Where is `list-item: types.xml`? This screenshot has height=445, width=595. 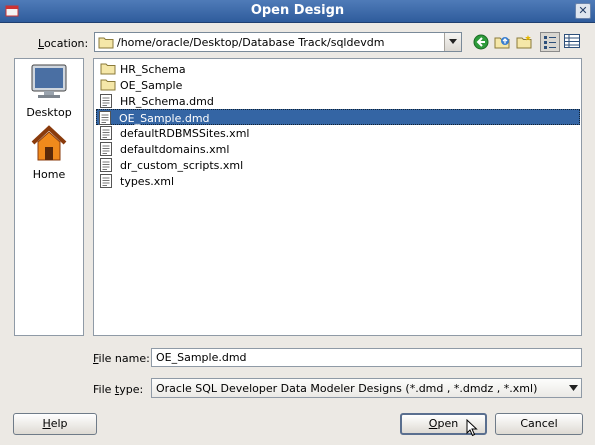 list-item: types.xml is located at coordinates (198, 181).